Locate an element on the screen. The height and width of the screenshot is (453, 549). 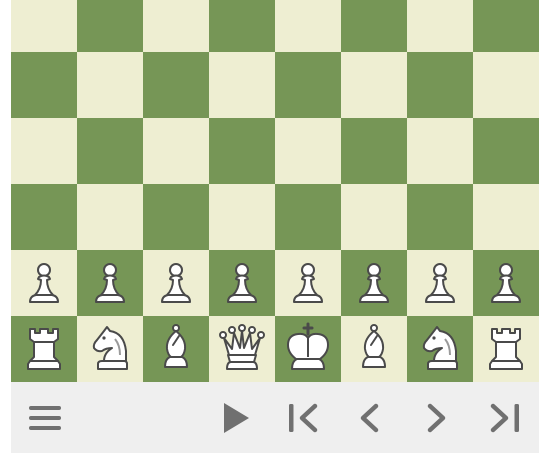
square-a6 is located at coordinates (44, 26).